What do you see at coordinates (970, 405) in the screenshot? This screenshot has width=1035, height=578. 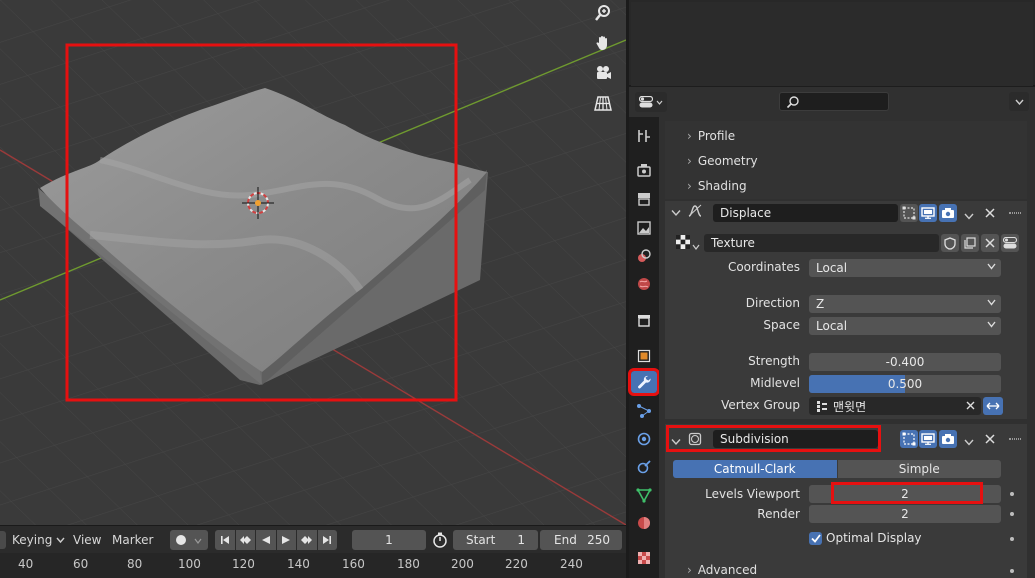 I see `clear-icon` at bounding box center [970, 405].